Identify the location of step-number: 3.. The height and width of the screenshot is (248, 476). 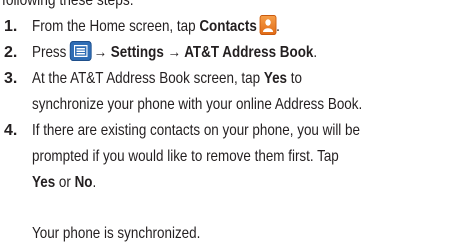
(11, 78).